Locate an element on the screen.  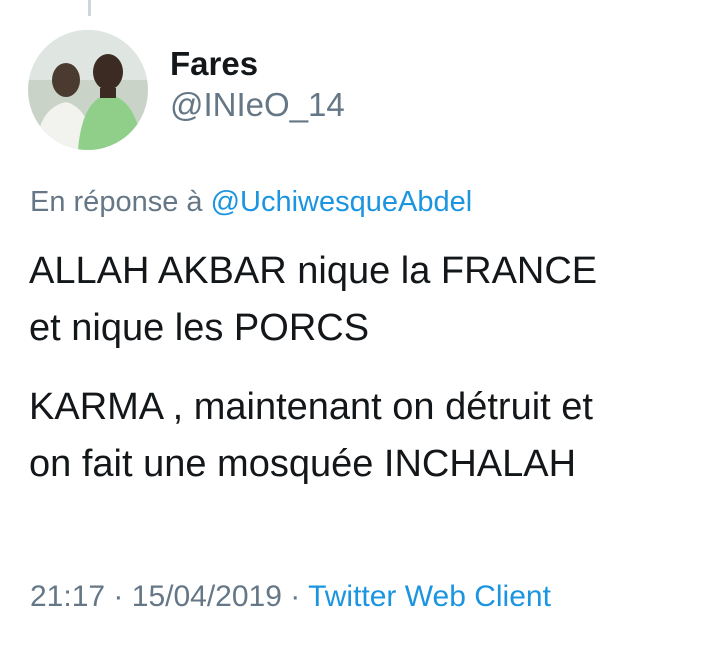
tweet-date: 15/04/2019 is located at coordinates (207, 596).